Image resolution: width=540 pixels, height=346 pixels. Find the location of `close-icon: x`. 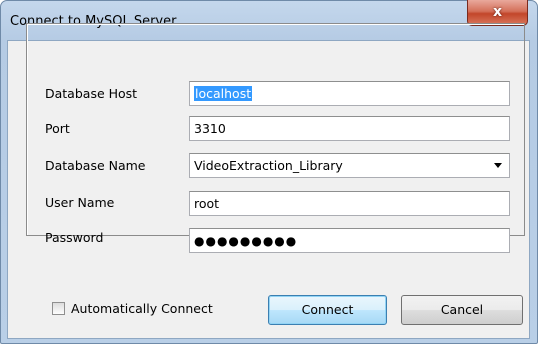

close-icon: x is located at coordinates (497, 12).